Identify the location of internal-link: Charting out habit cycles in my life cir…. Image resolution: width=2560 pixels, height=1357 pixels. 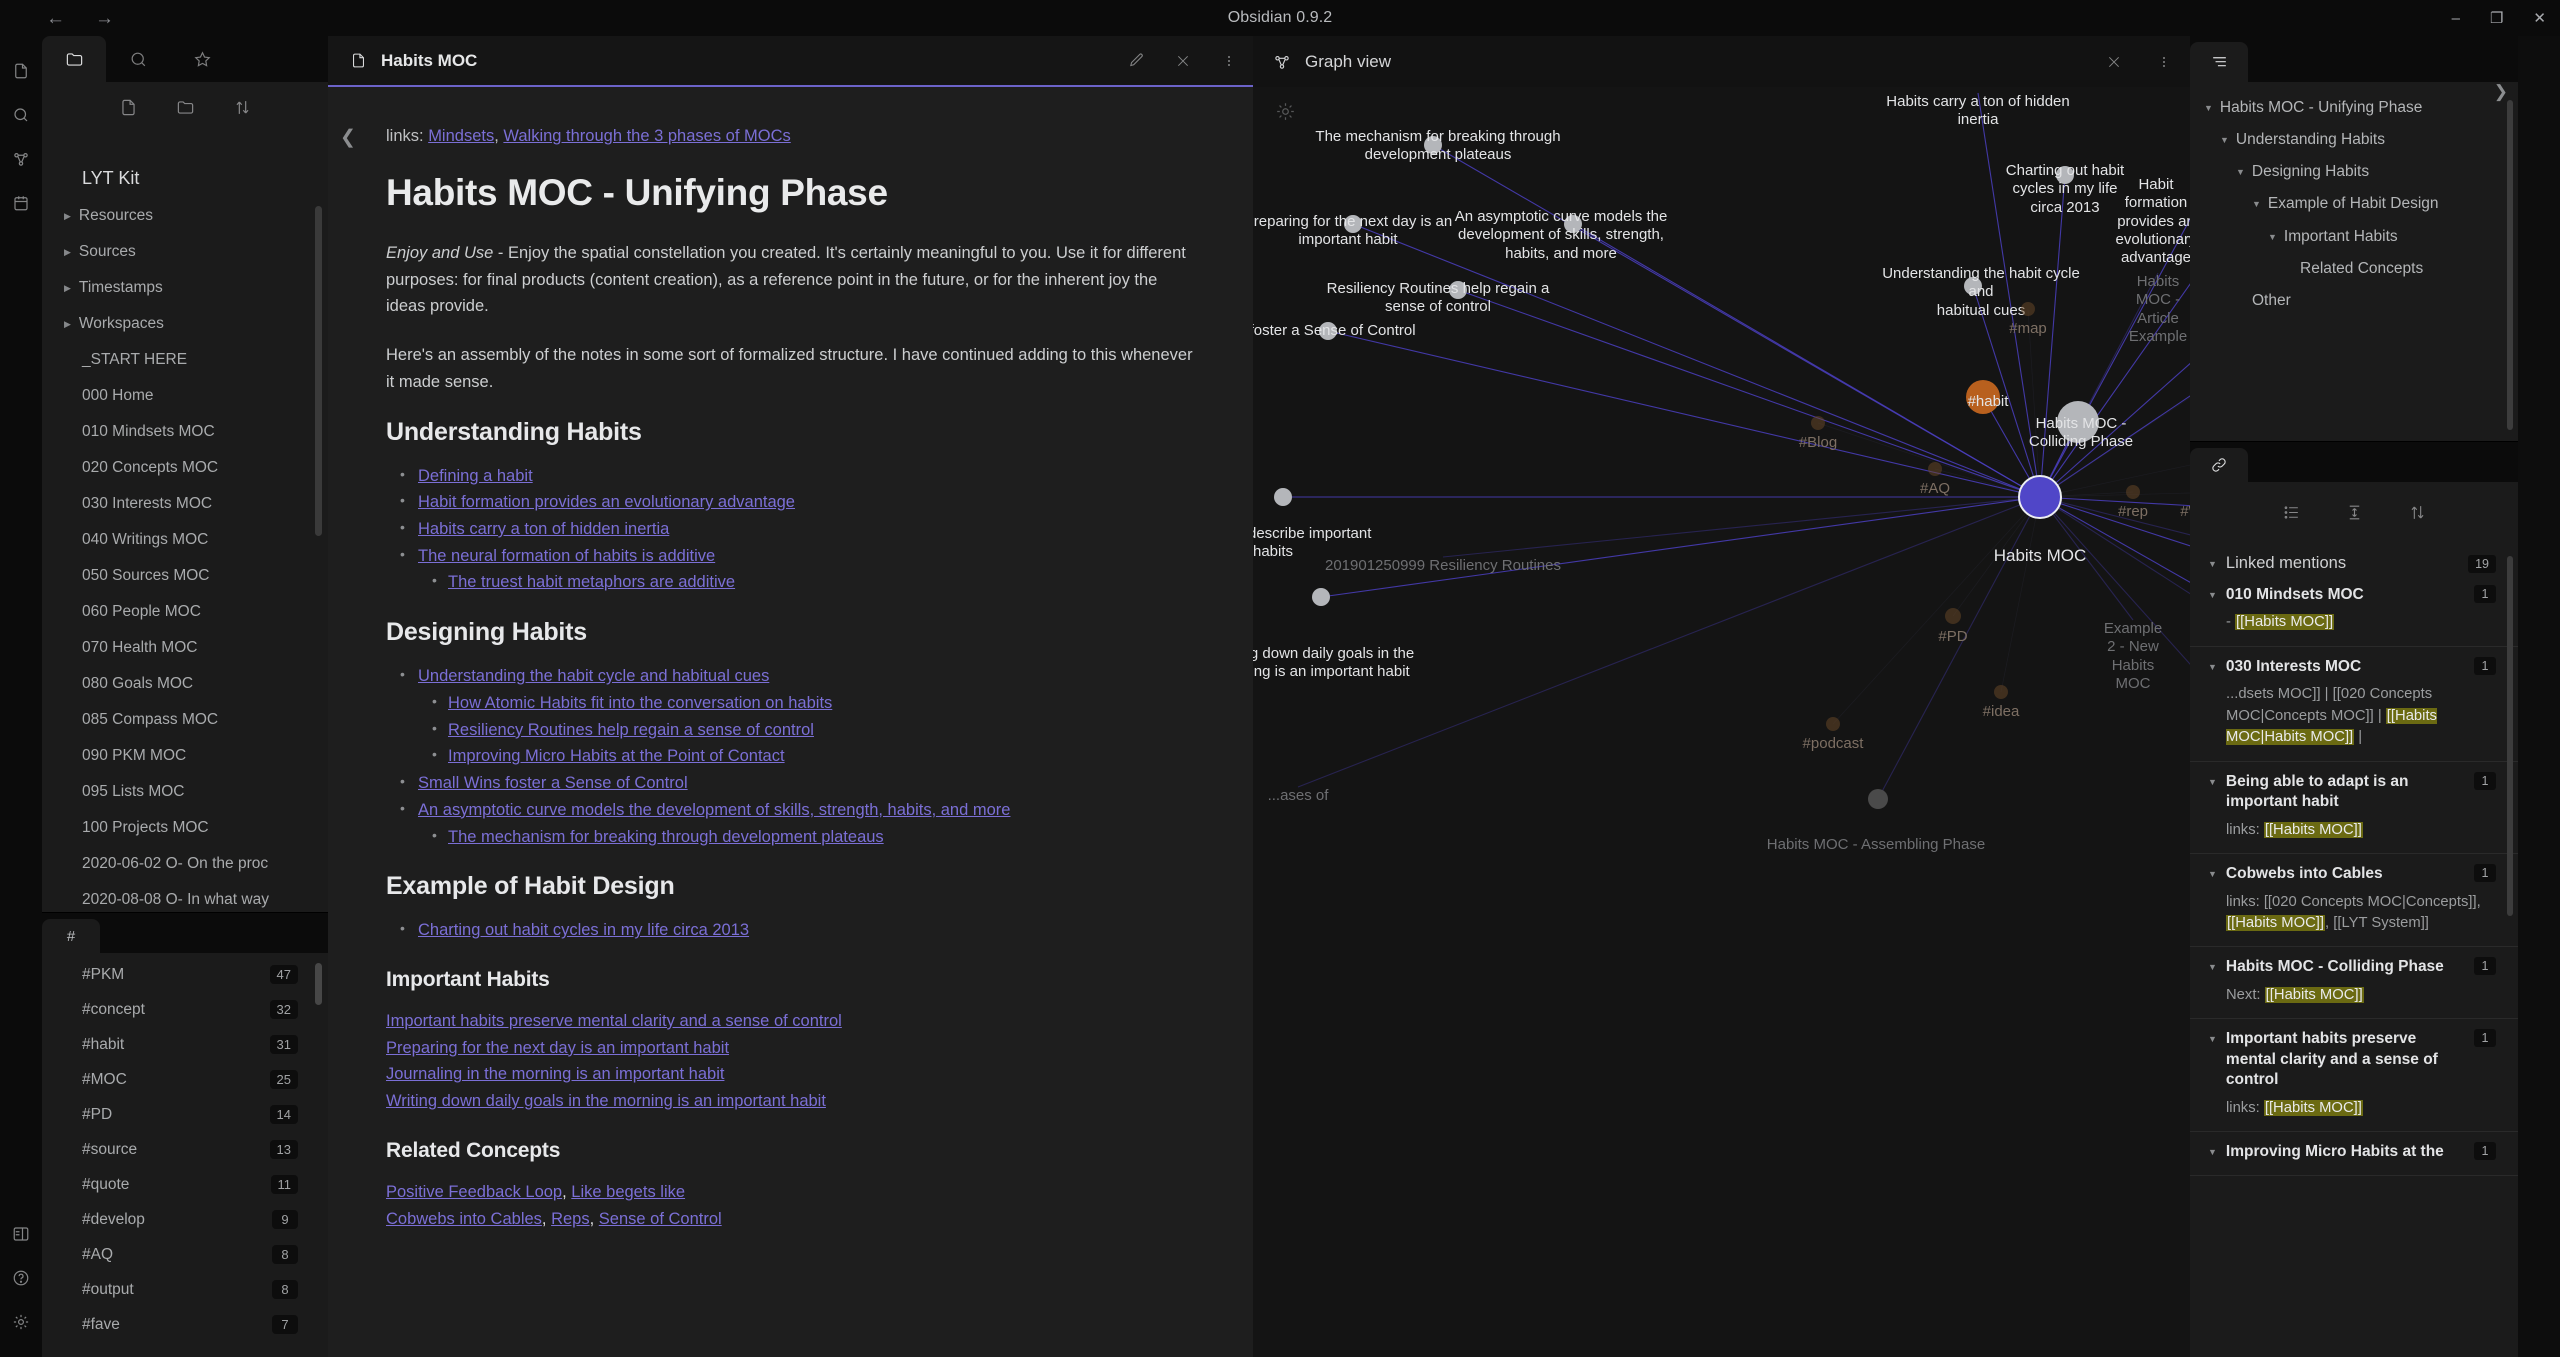
(583, 930).